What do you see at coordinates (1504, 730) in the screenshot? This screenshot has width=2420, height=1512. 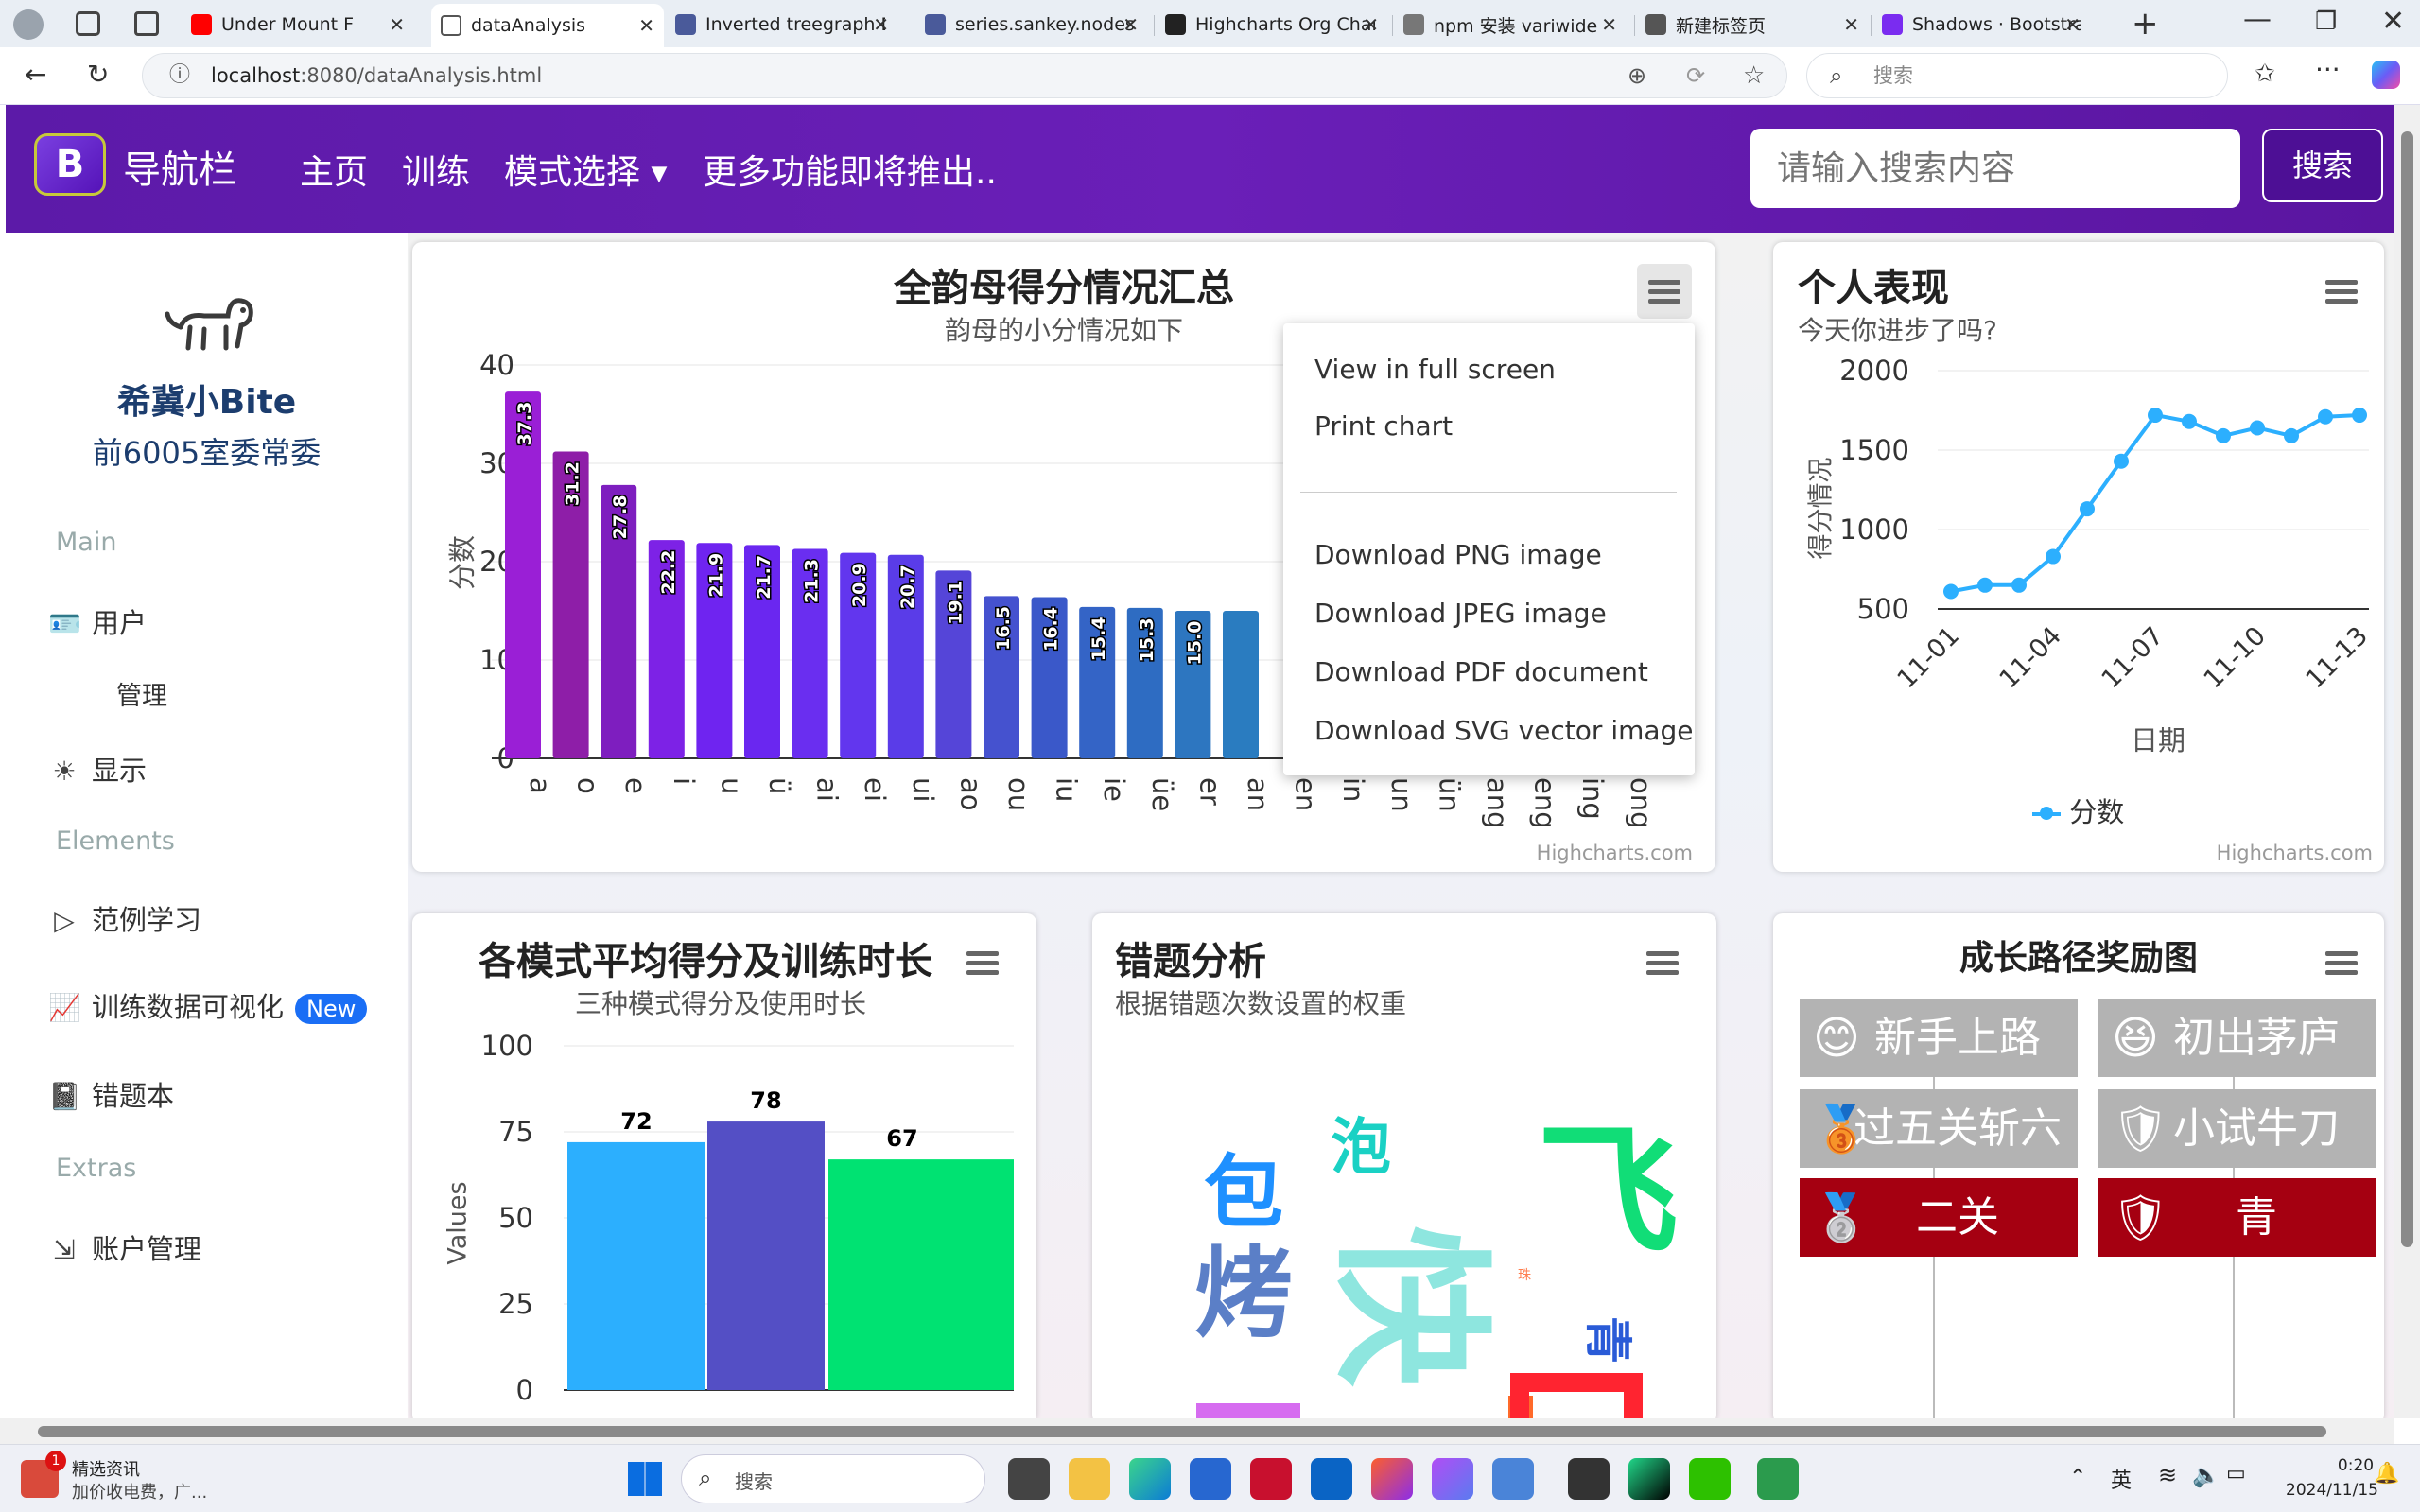 I see `menu-svg: Download SVG vector image` at bounding box center [1504, 730].